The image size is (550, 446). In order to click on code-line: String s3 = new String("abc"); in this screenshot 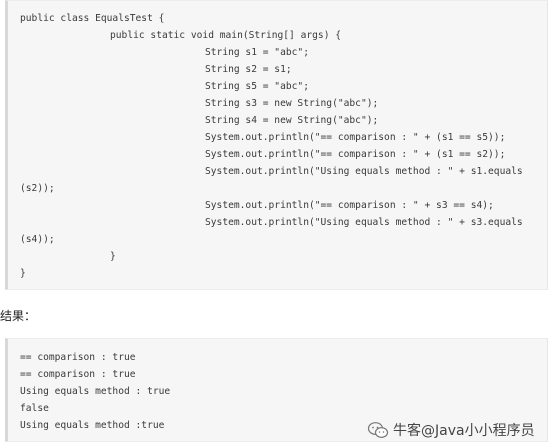, I will do `click(292, 103)`.